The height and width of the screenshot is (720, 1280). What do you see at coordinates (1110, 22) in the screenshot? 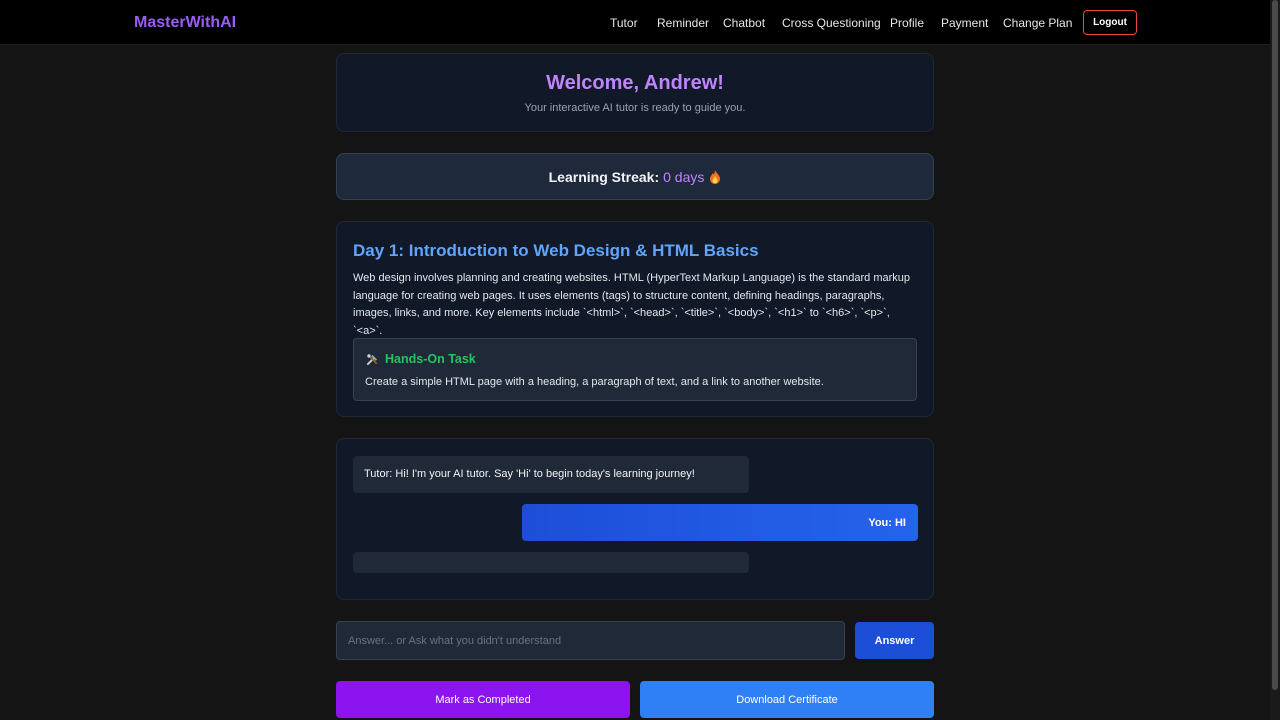
I see `logout-button: Logout` at bounding box center [1110, 22].